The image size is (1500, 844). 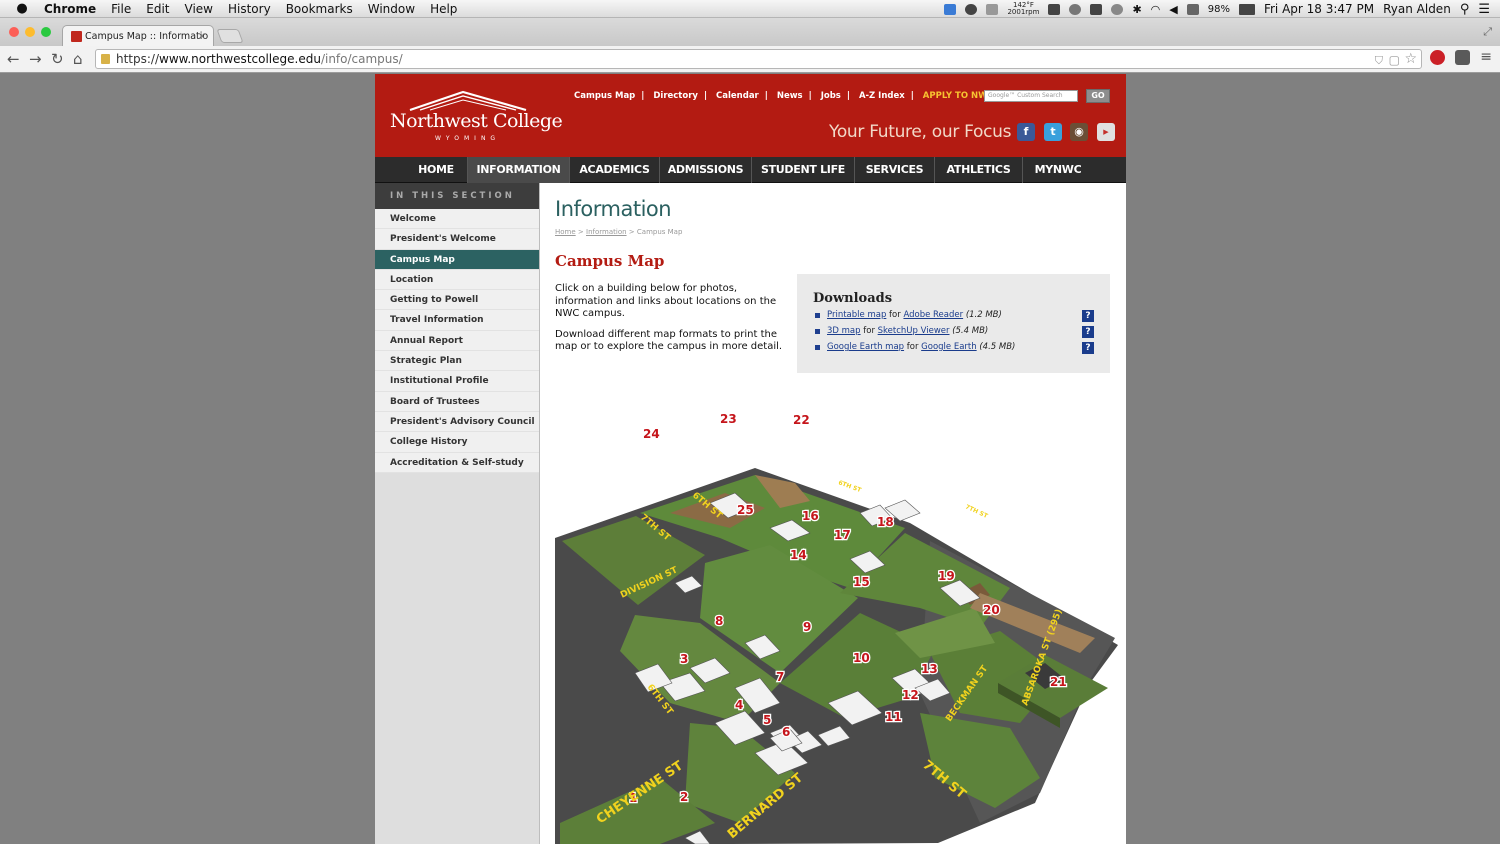 I want to click on sidebar-item-college-history: College History, so click(x=457, y=442).